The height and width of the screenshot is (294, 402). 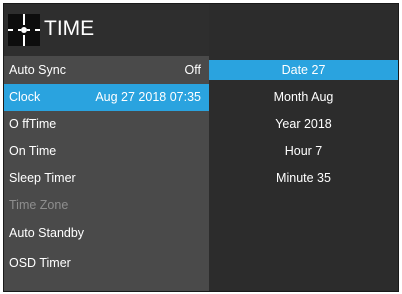 I want to click on menu-item-label: Sleep Timer, so click(x=42, y=178).